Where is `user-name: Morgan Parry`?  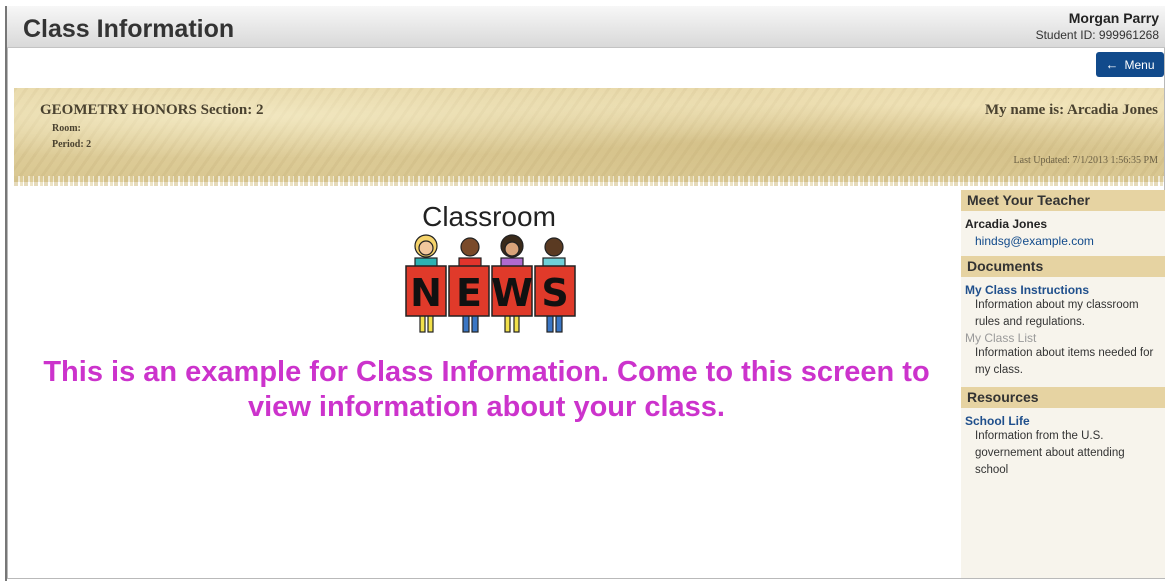
user-name: Morgan Parry is located at coordinates (1113, 18).